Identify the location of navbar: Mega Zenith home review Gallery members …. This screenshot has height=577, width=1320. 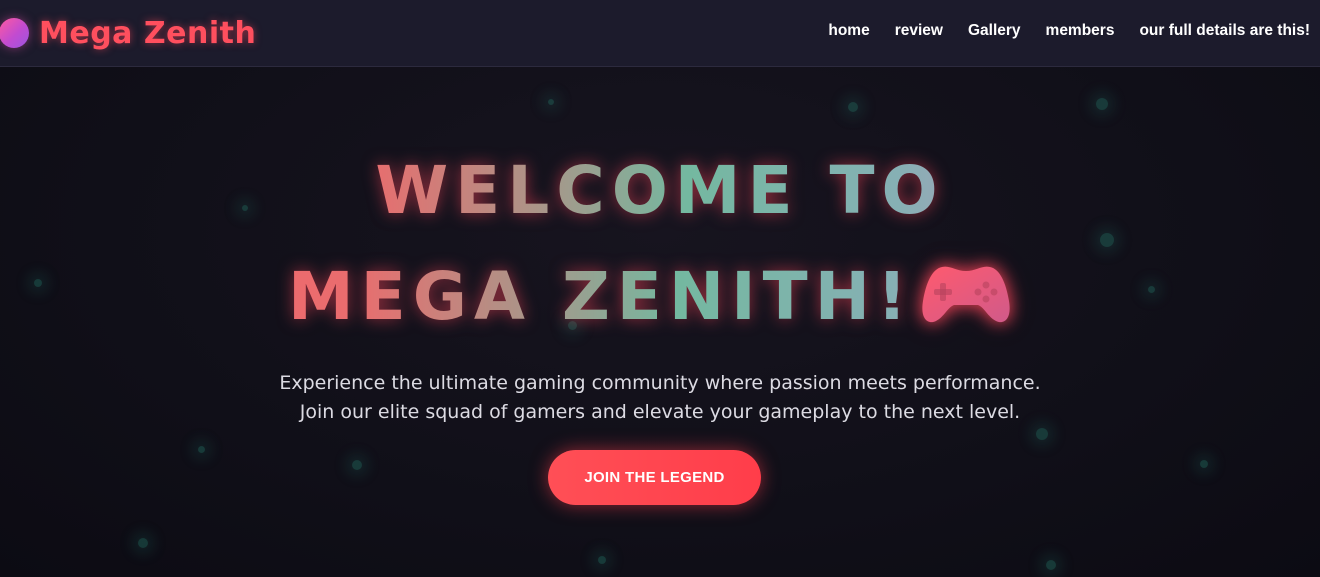
(660, 33).